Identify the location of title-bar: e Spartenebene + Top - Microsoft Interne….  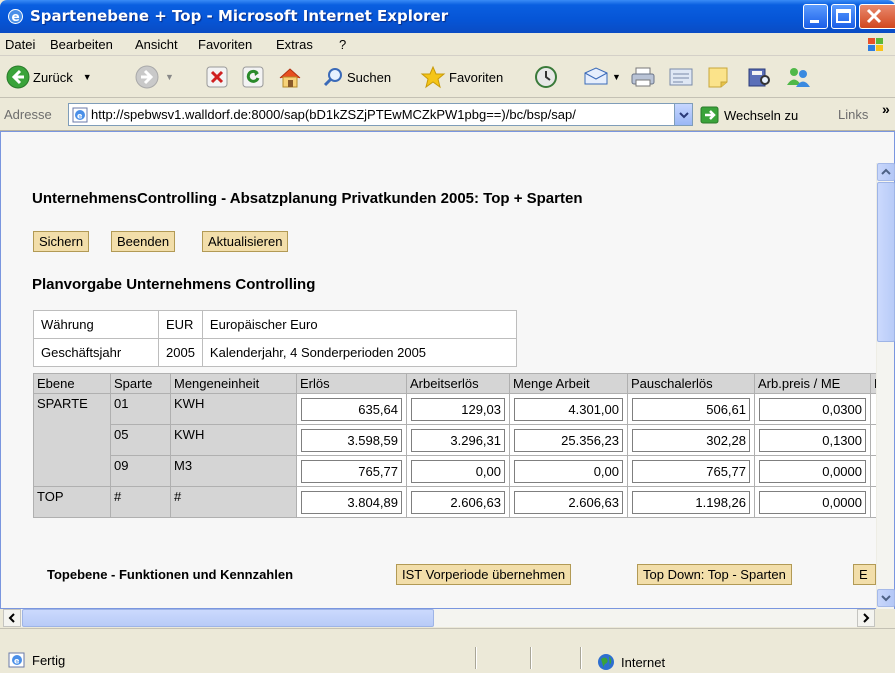
(447, 16).